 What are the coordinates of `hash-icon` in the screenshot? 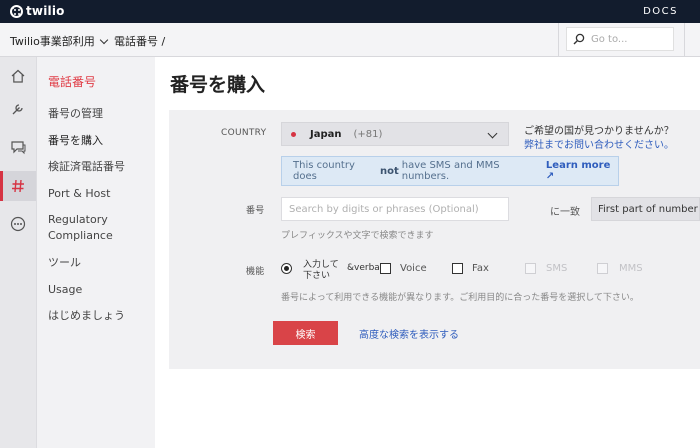 It's located at (18, 186).